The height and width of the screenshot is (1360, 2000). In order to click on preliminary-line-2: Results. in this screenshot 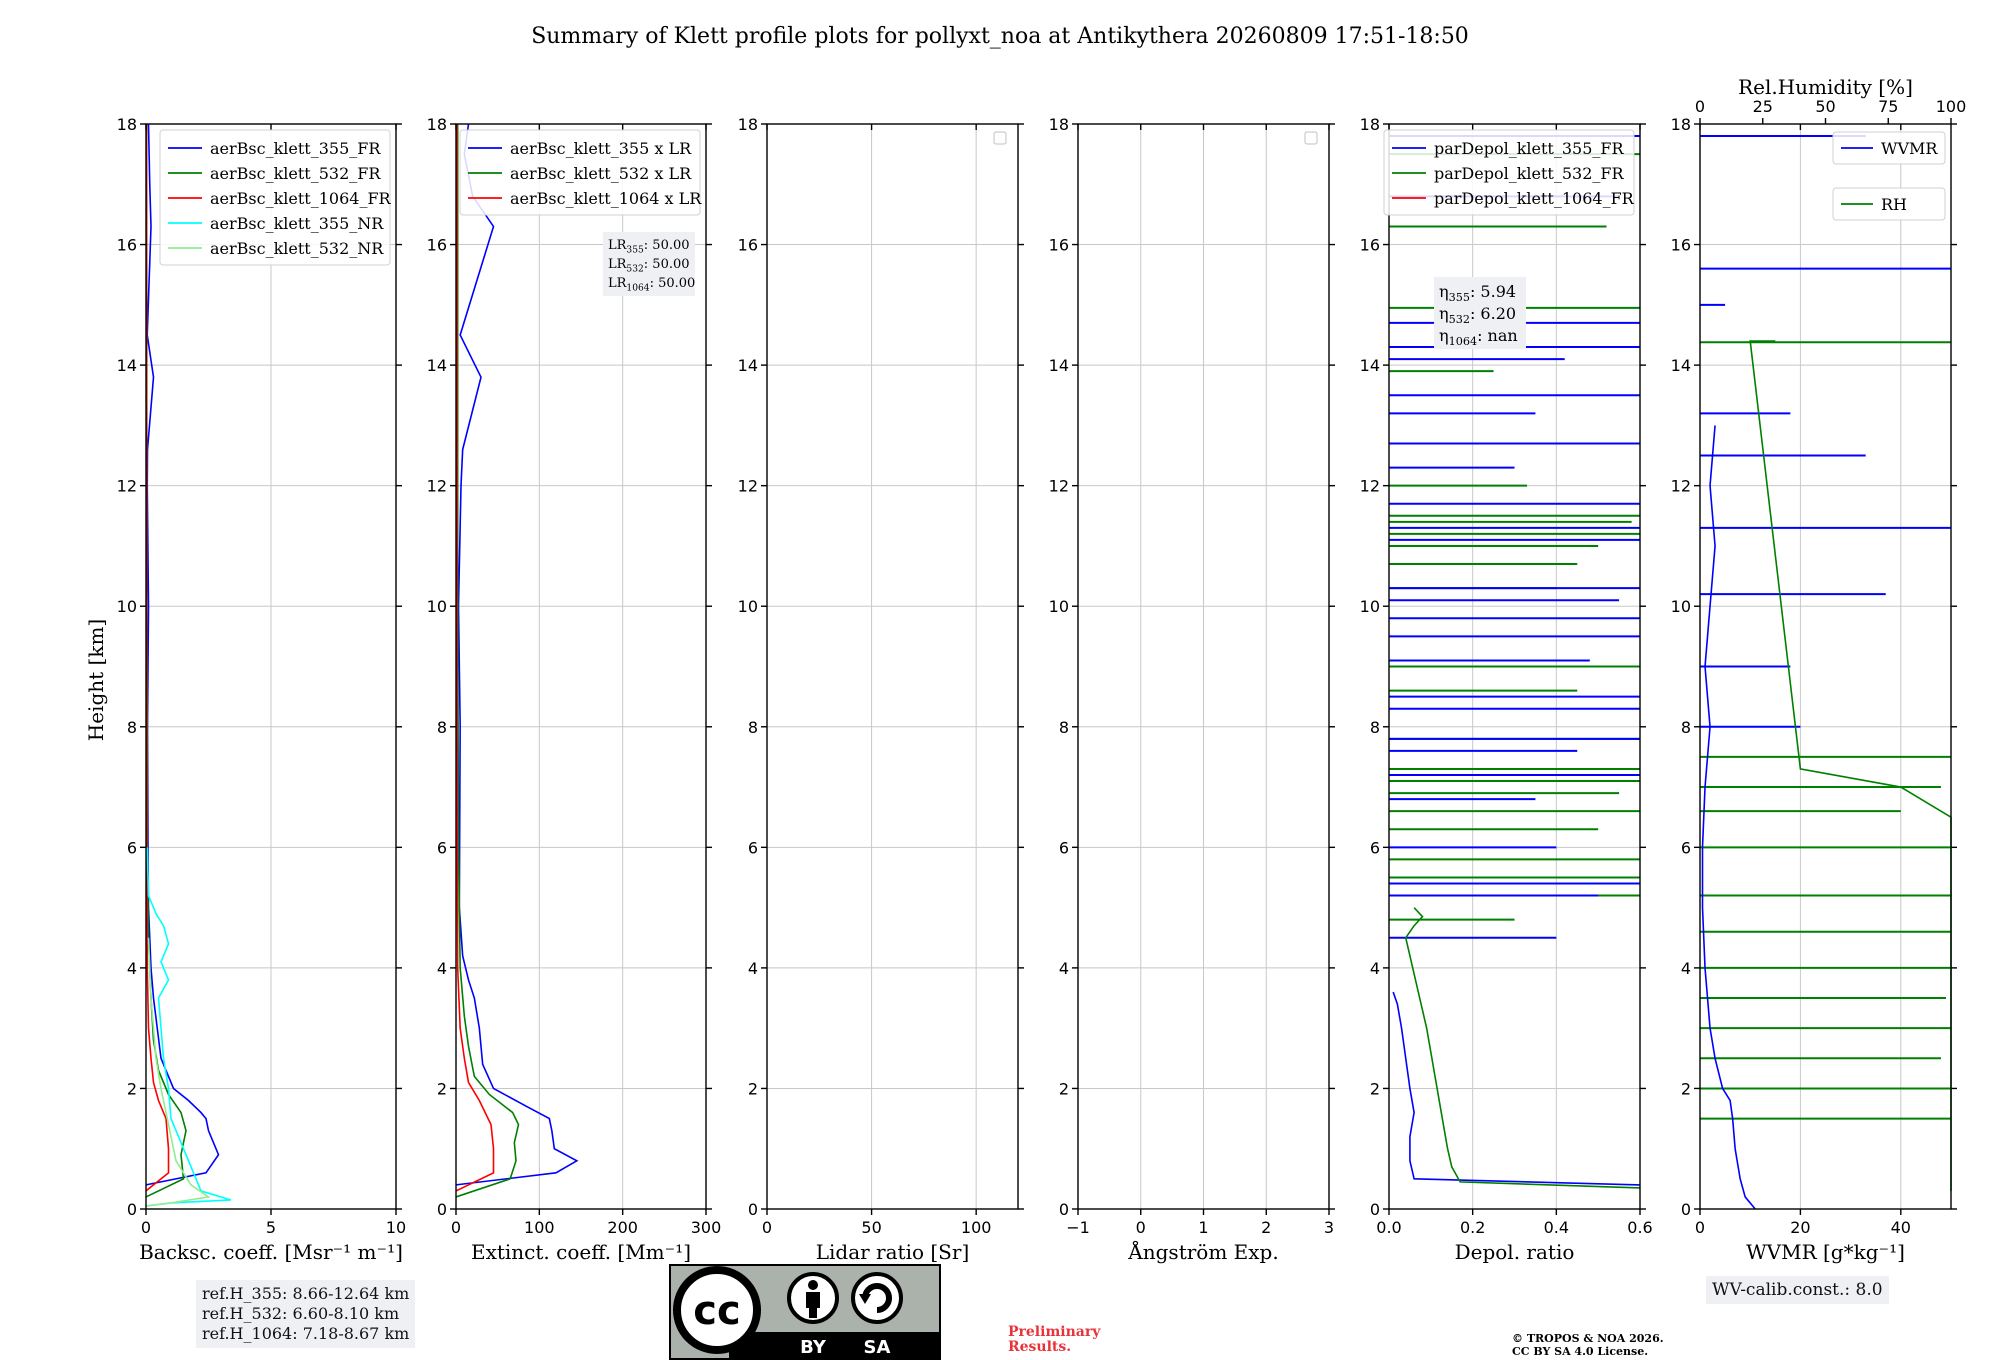, I will do `click(1040, 1347)`.